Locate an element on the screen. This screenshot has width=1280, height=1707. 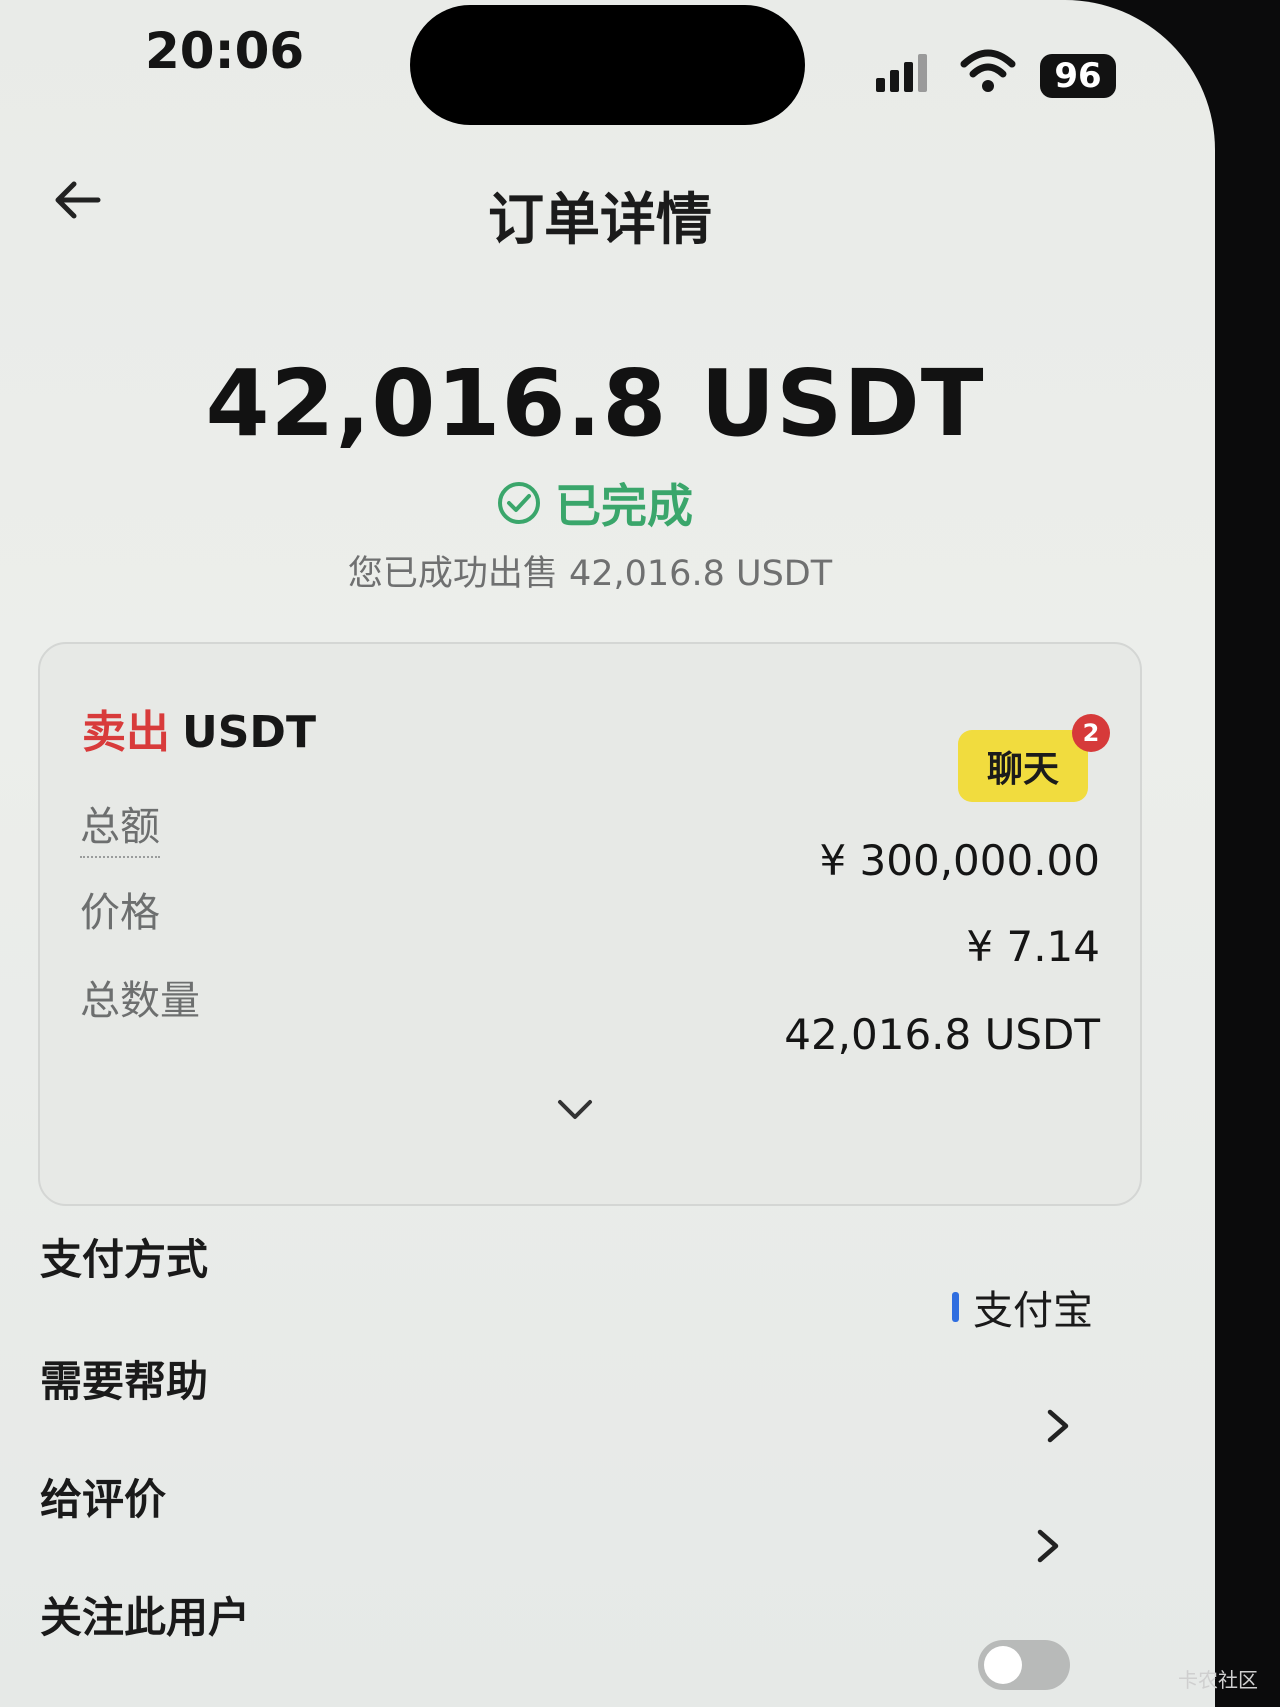
payment-method-name: 支付宝 is located at coordinates (1033, 1311).